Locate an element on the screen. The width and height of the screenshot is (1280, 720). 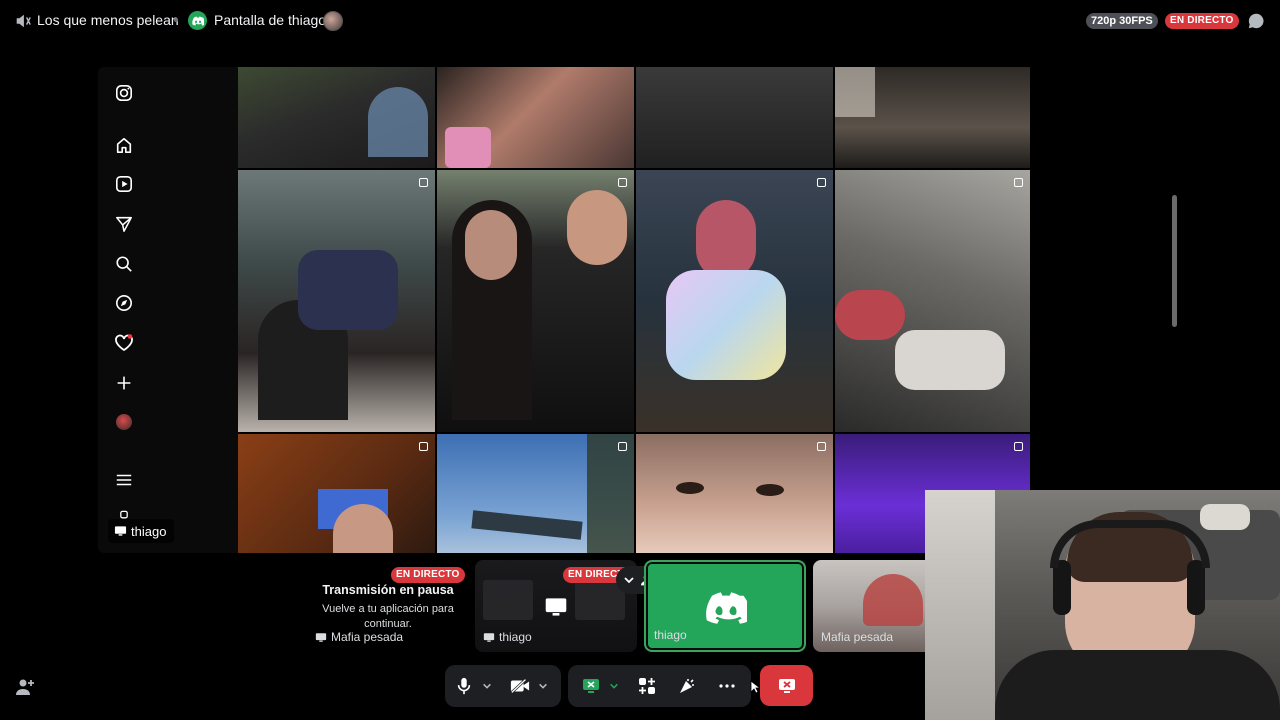
reels-icon is located at coordinates (124, 184).